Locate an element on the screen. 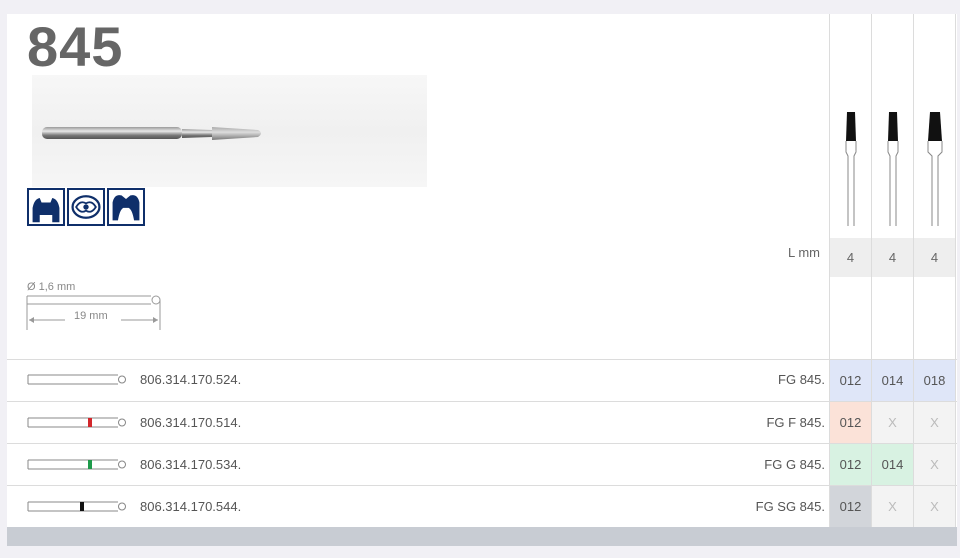 This screenshot has height=558, width=960. table-row: 806.314.170.534. FG G 845. is located at coordinates (418, 465).